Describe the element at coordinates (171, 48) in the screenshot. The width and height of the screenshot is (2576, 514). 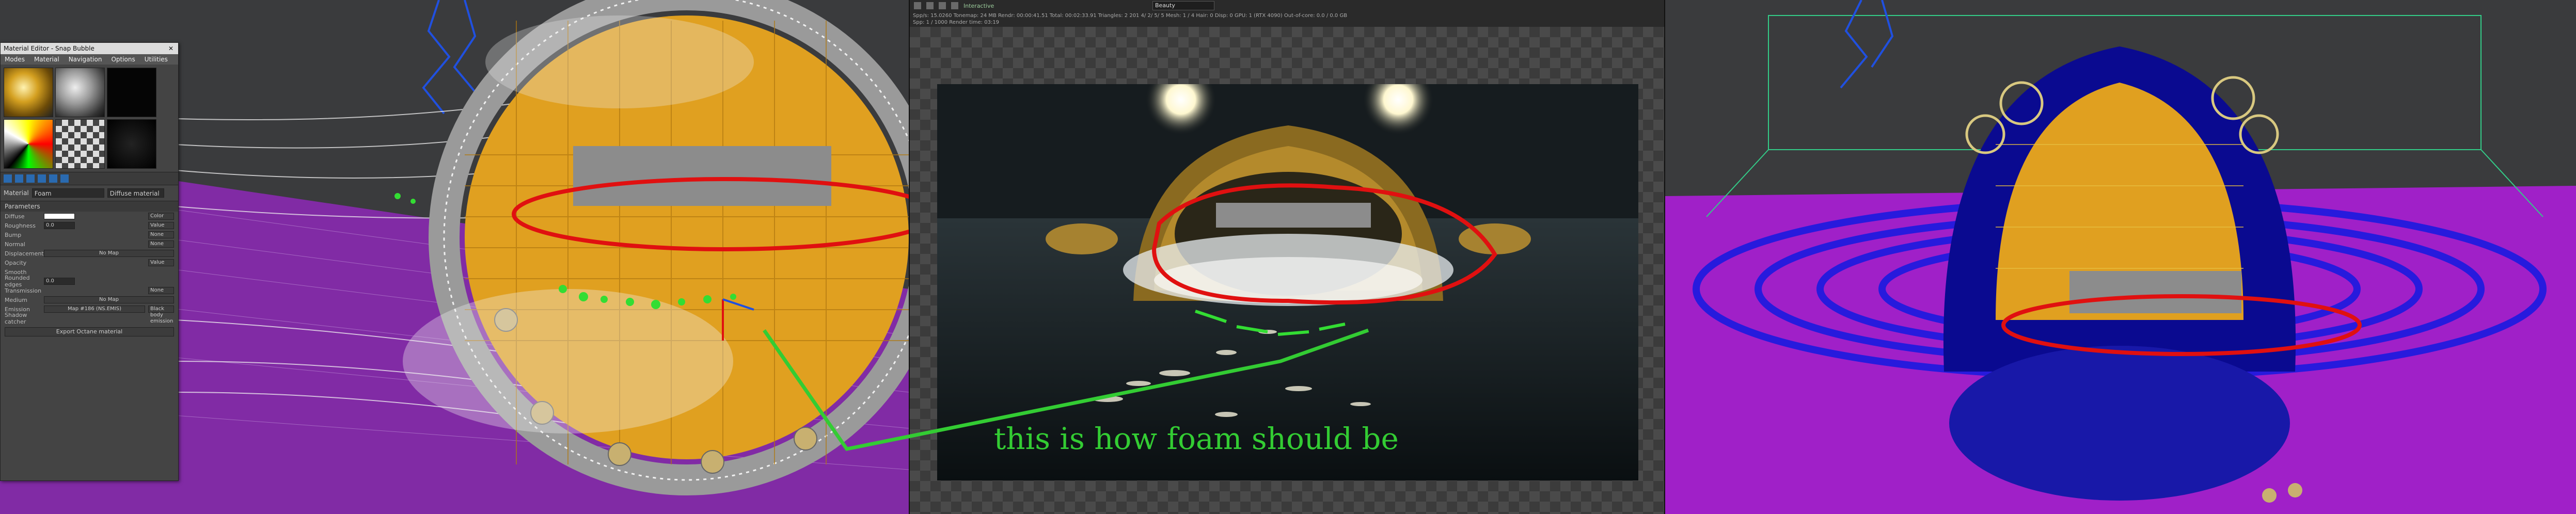
I see `close-icon: ✕` at that location.